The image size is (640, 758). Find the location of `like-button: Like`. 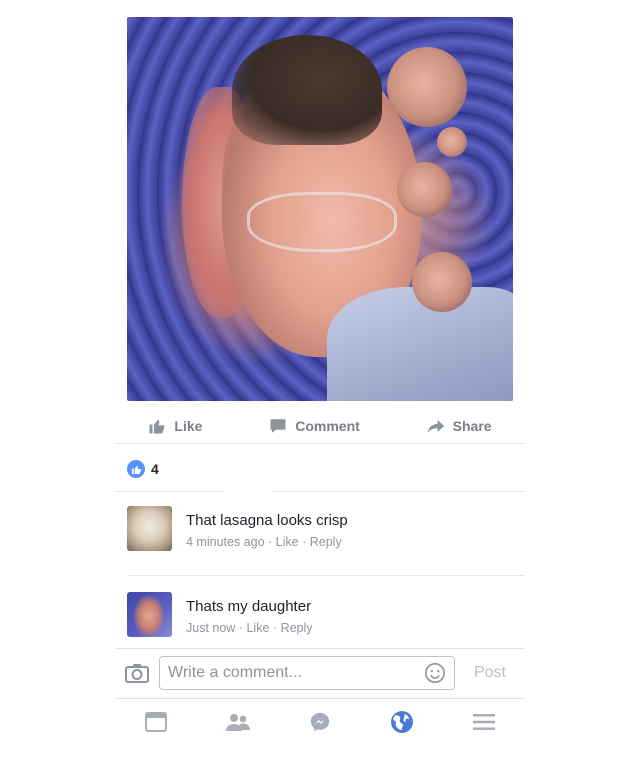

like-button: Like is located at coordinates (175, 426).